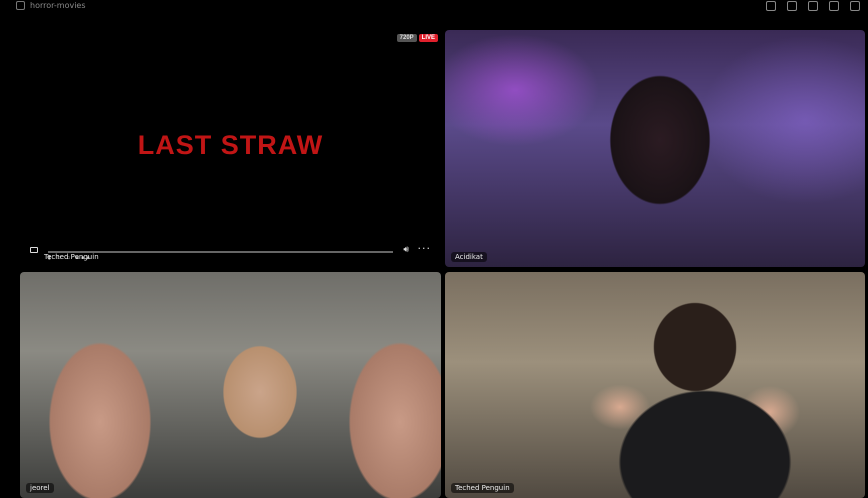 The height and width of the screenshot is (498, 868). What do you see at coordinates (855, 6) in the screenshot?
I see `fullscreen-icon` at bounding box center [855, 6].